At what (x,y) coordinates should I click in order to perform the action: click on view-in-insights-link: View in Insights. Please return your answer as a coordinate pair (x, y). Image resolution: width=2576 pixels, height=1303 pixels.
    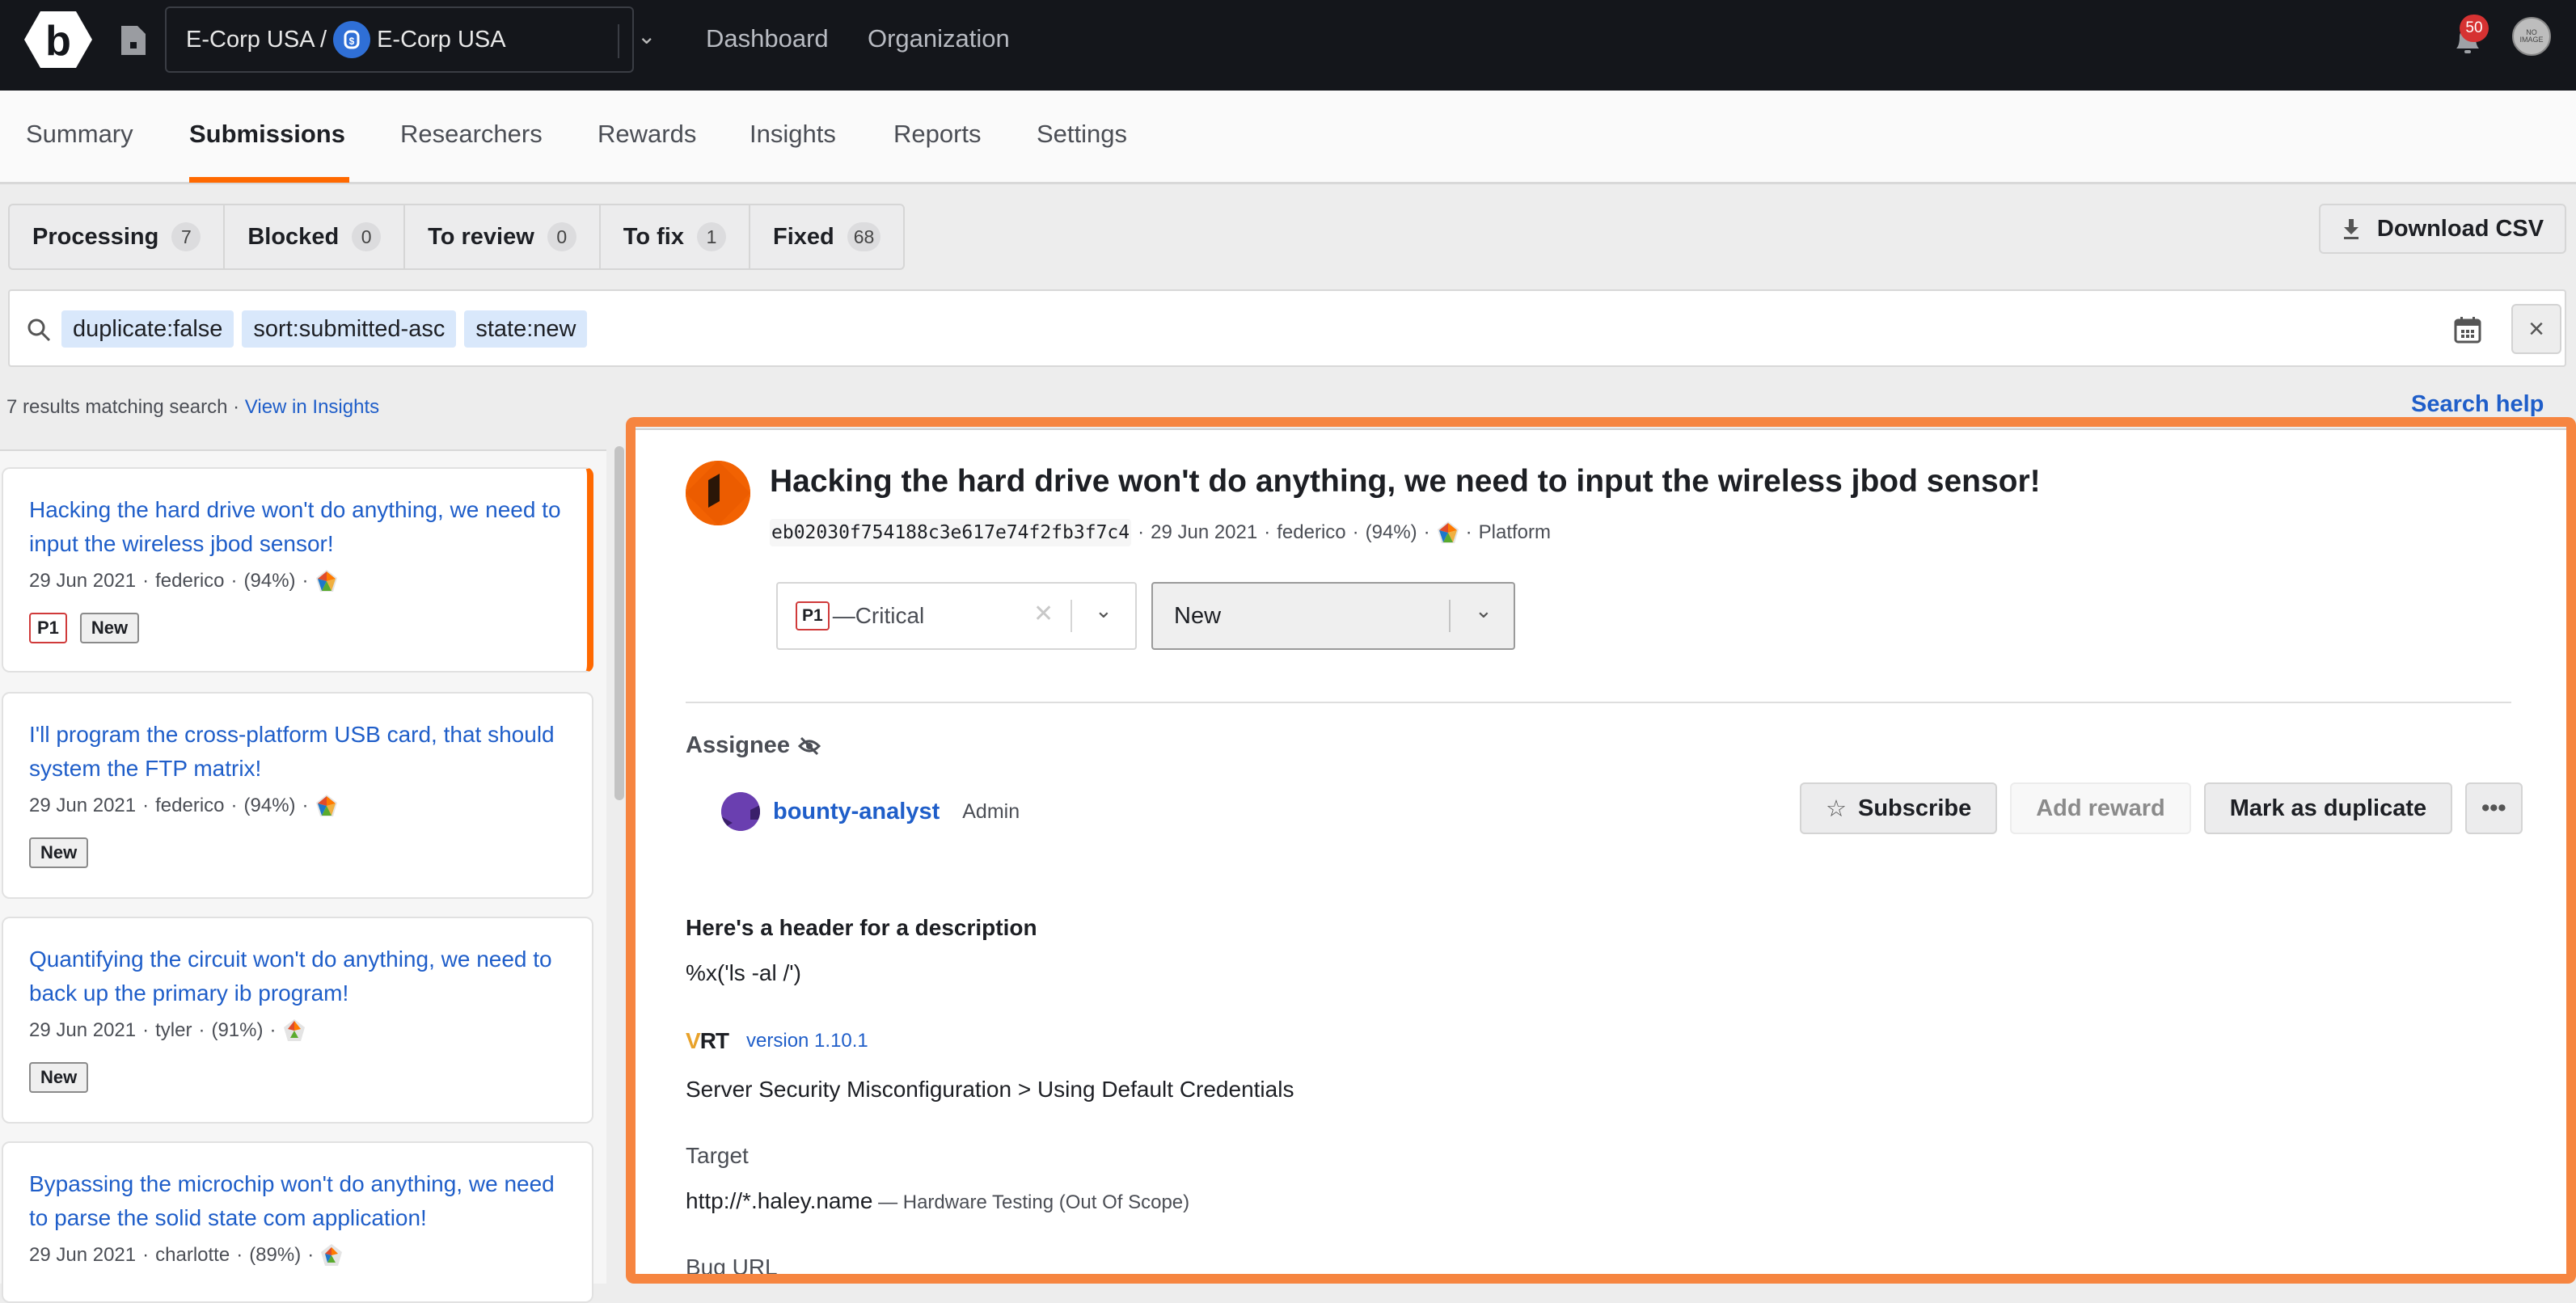
    Looking at the image, I should click on (312, 407).